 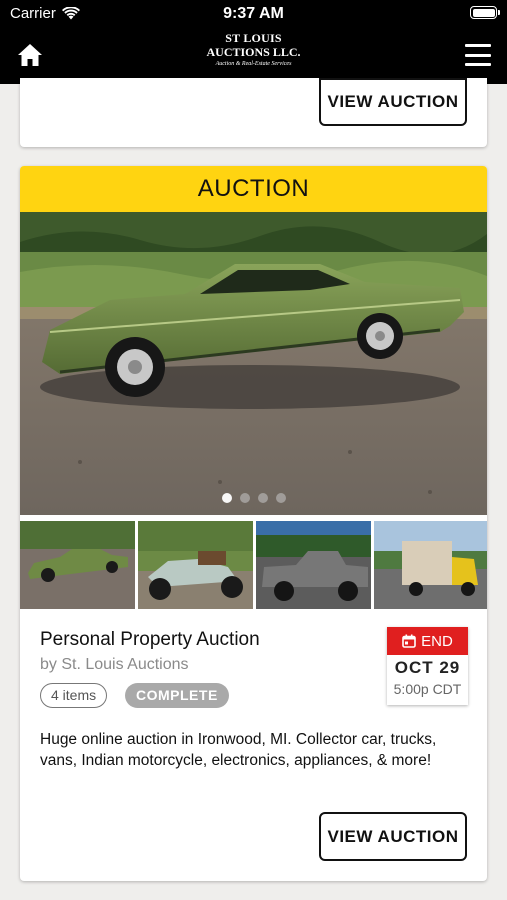 I want to click on end-date: OCT 29, so click(x=427, y=667).